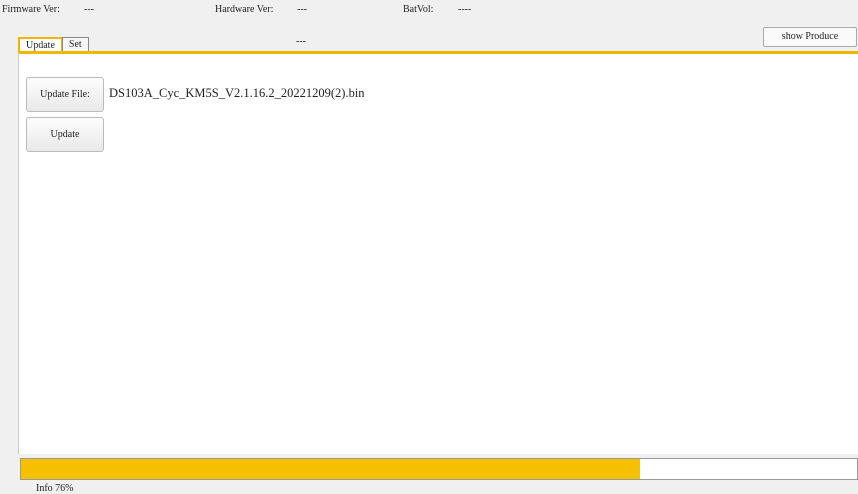 The width and height of the screenshot is (858, 494). I want to click on status-text: Info 76%, so click(55, 488).